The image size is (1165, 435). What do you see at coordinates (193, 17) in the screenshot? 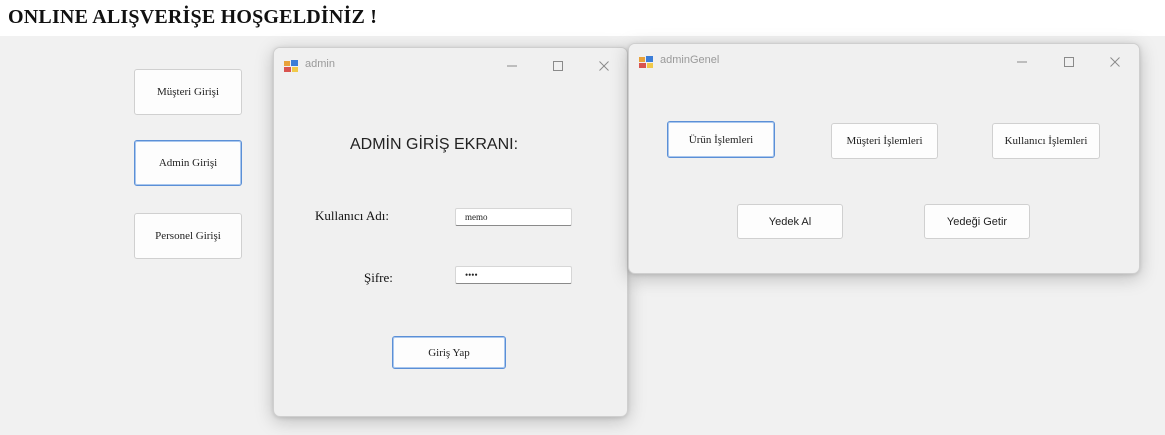
I see `page-title: ONLINE ALIŞVERİŞE HOŞGELDİNİZ !` at bounding box center [193, 17].